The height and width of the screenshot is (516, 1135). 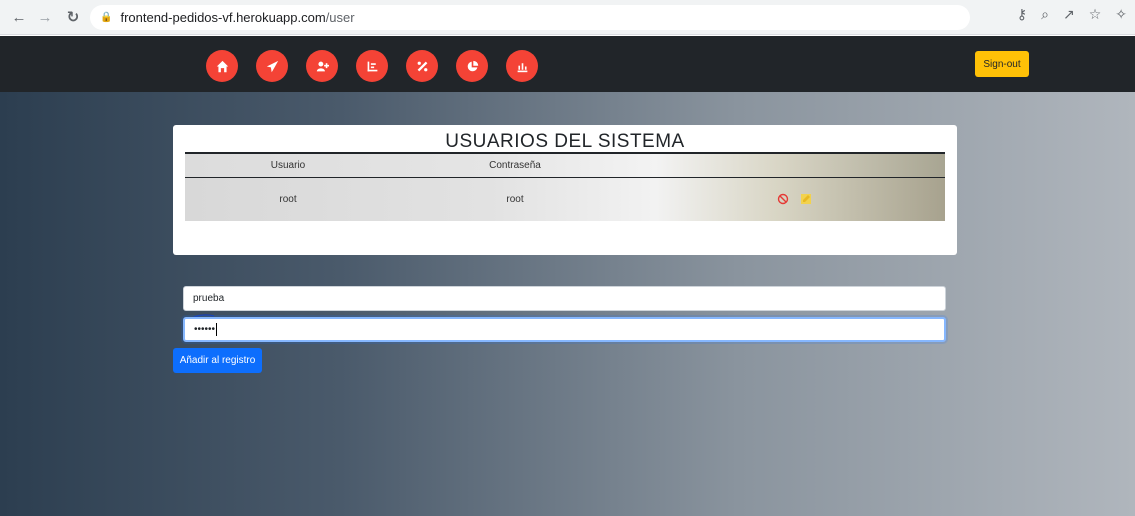 What do you see at coordinates (530, 17) in the screenshot?
I see `address-bar: 🔒 frontend-pedidos-vf.herokuapp.com/user` at bounding box center [530, 17].